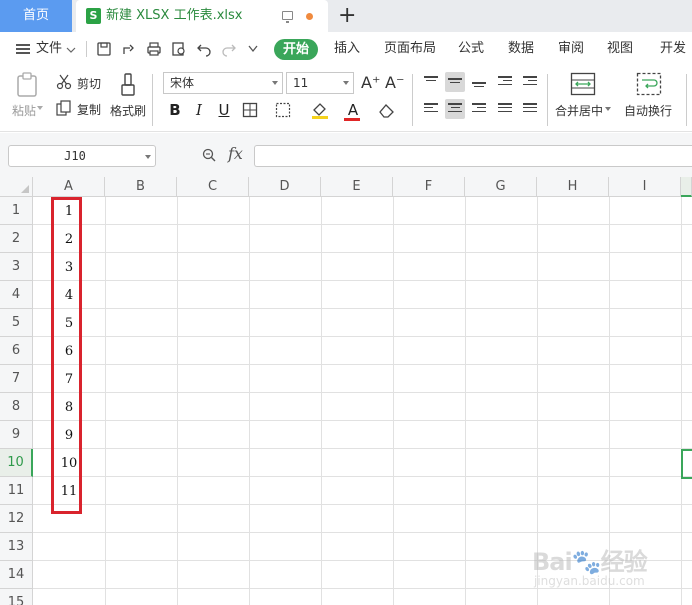 This screenshot has width=692, height=605. What do you see at coordinates (36, 16) in the screenshot?
I see `home-tab: 首页` at bounding box center [36, 16].